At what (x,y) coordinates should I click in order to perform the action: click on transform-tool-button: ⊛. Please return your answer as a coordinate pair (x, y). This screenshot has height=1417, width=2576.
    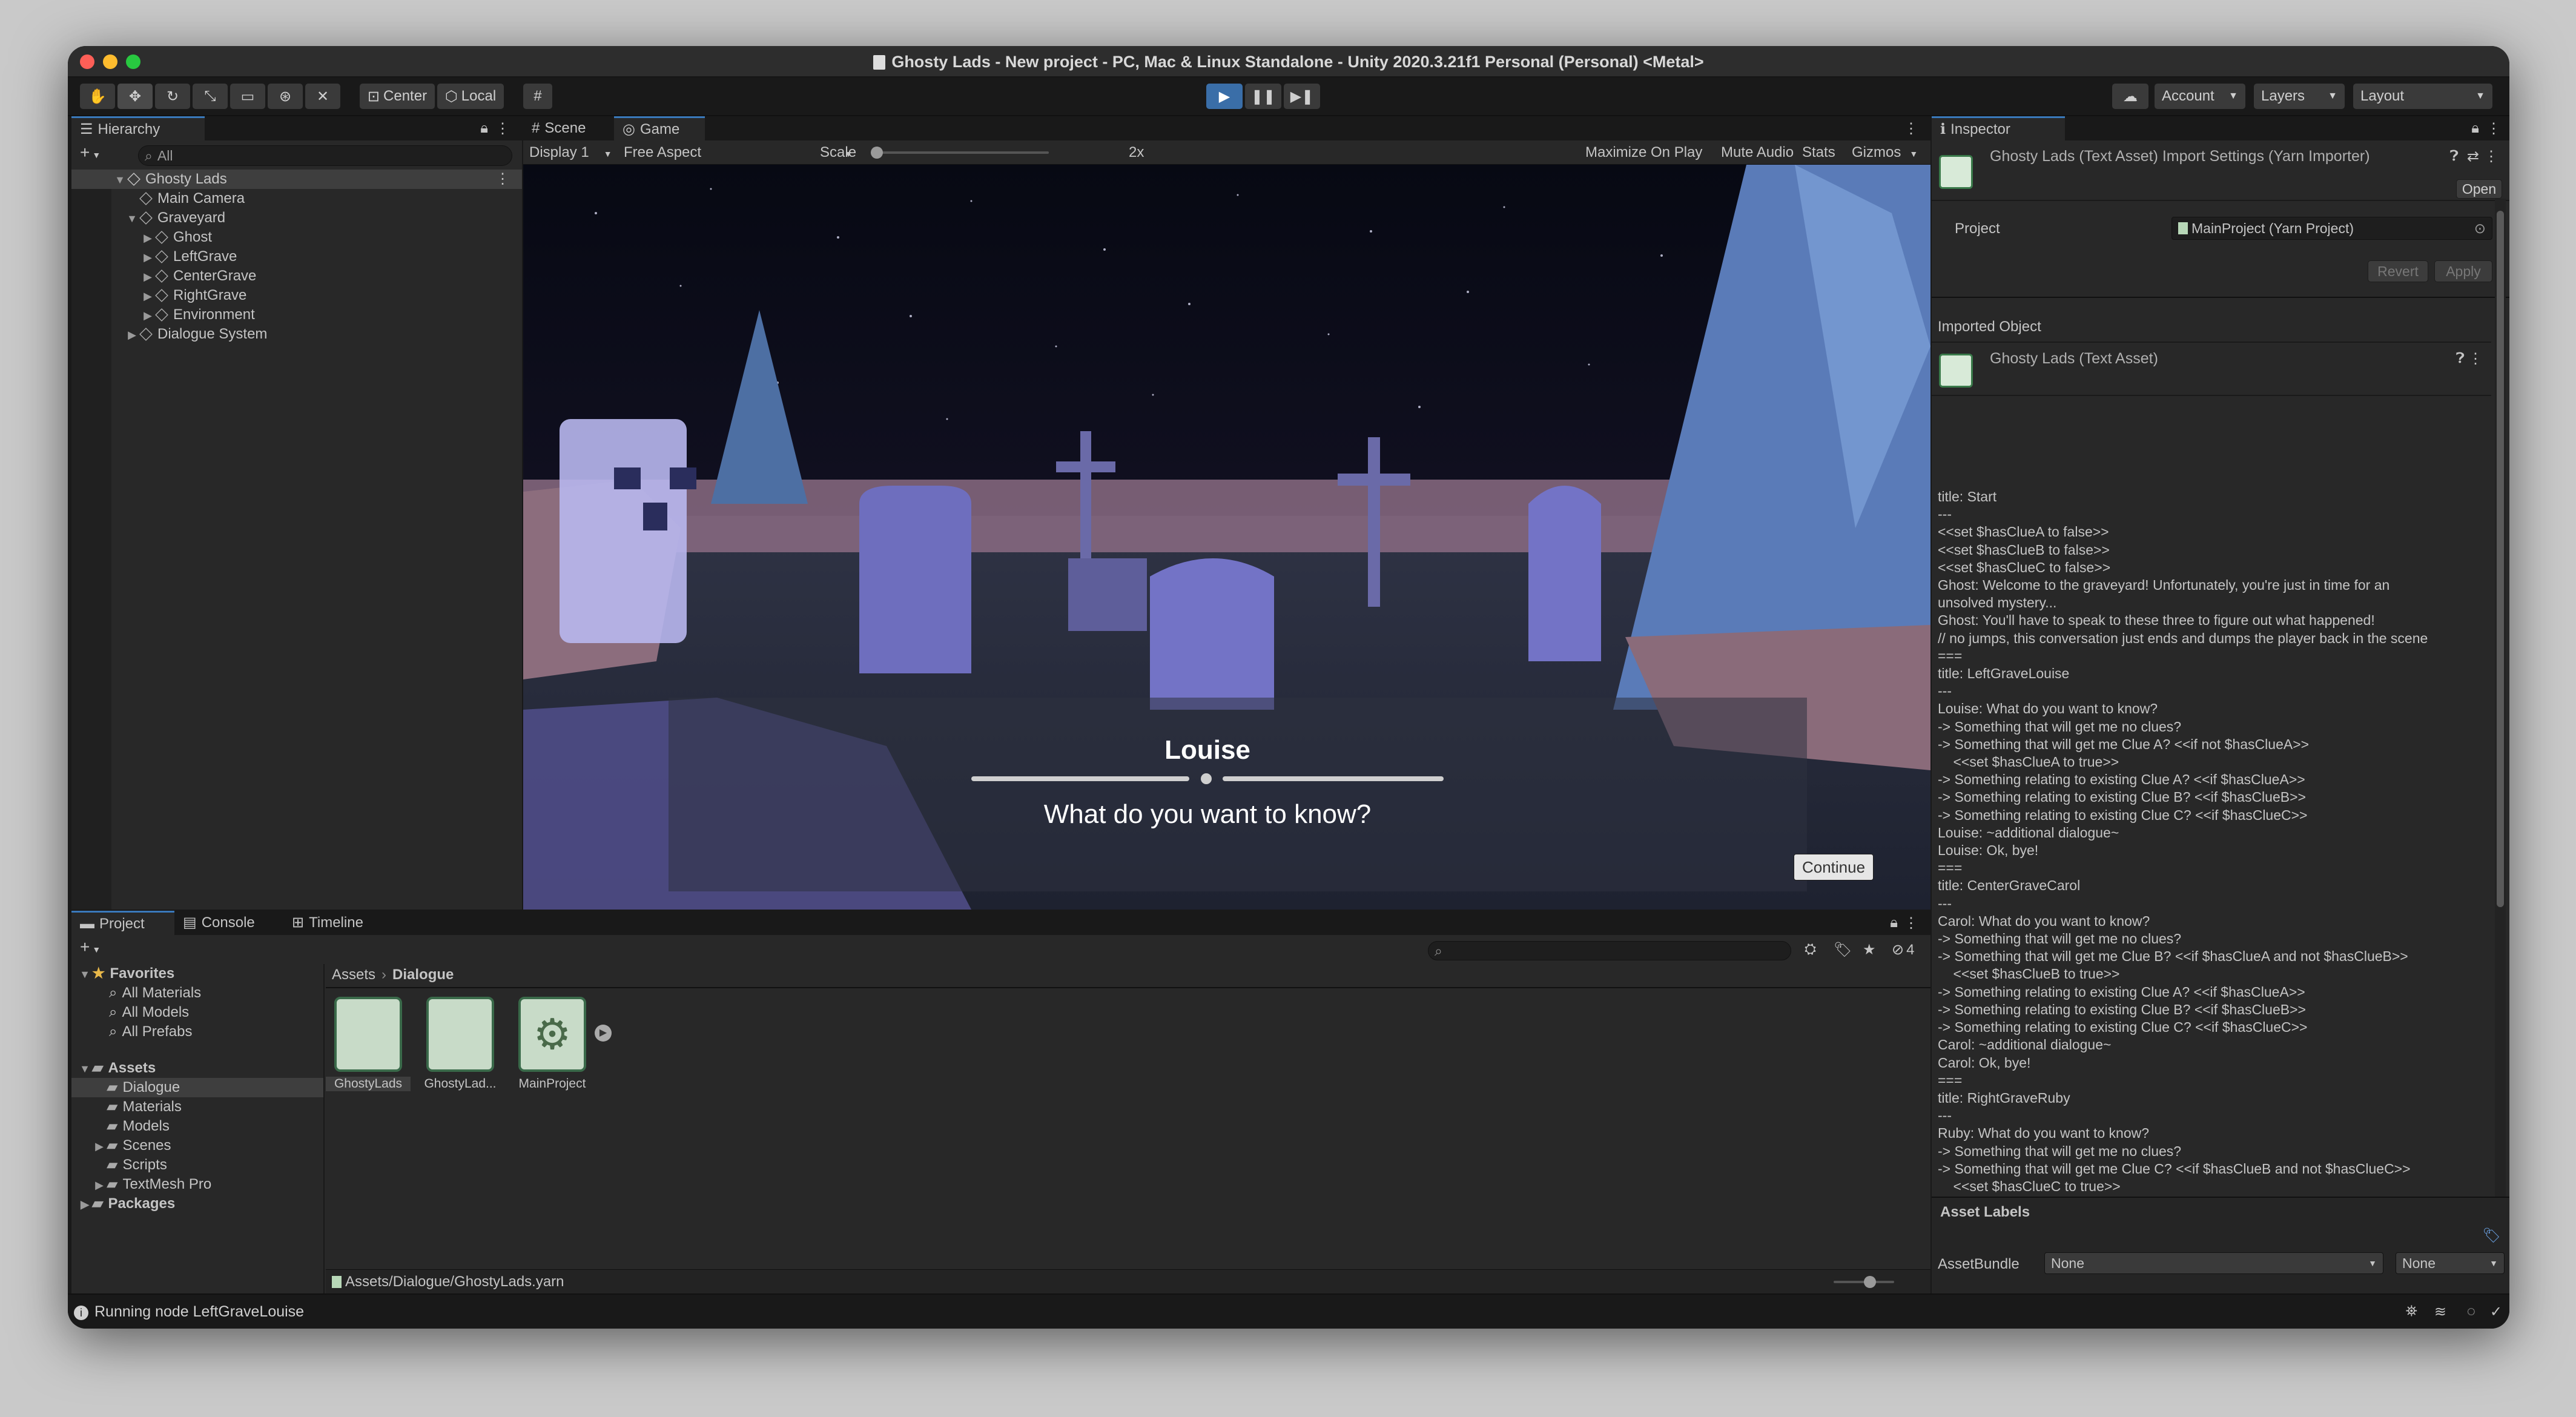
    Looking at the image, I should click on (285, 97).